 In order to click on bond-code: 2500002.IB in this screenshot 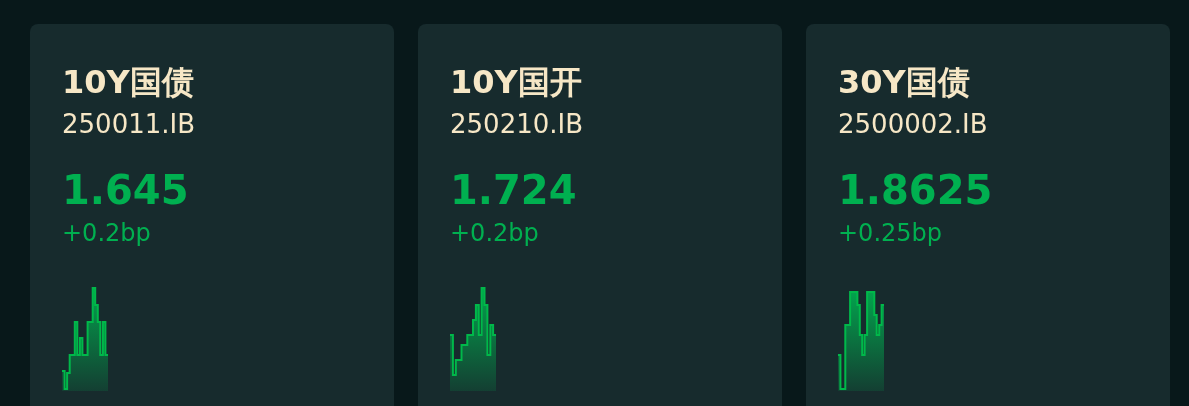, I will do `click(913, 124)`.